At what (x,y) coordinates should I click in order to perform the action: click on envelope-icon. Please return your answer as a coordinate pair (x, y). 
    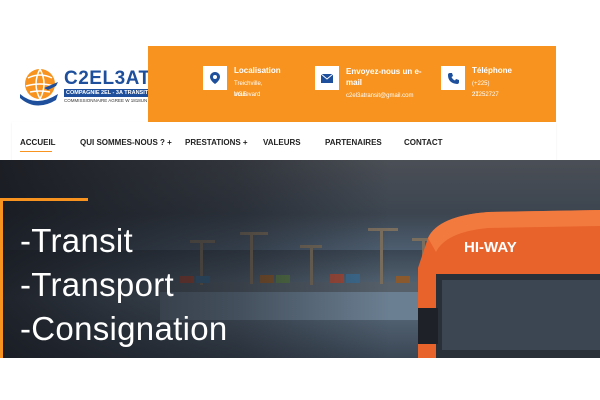
    Looking at the image, I should click on (327, 78).